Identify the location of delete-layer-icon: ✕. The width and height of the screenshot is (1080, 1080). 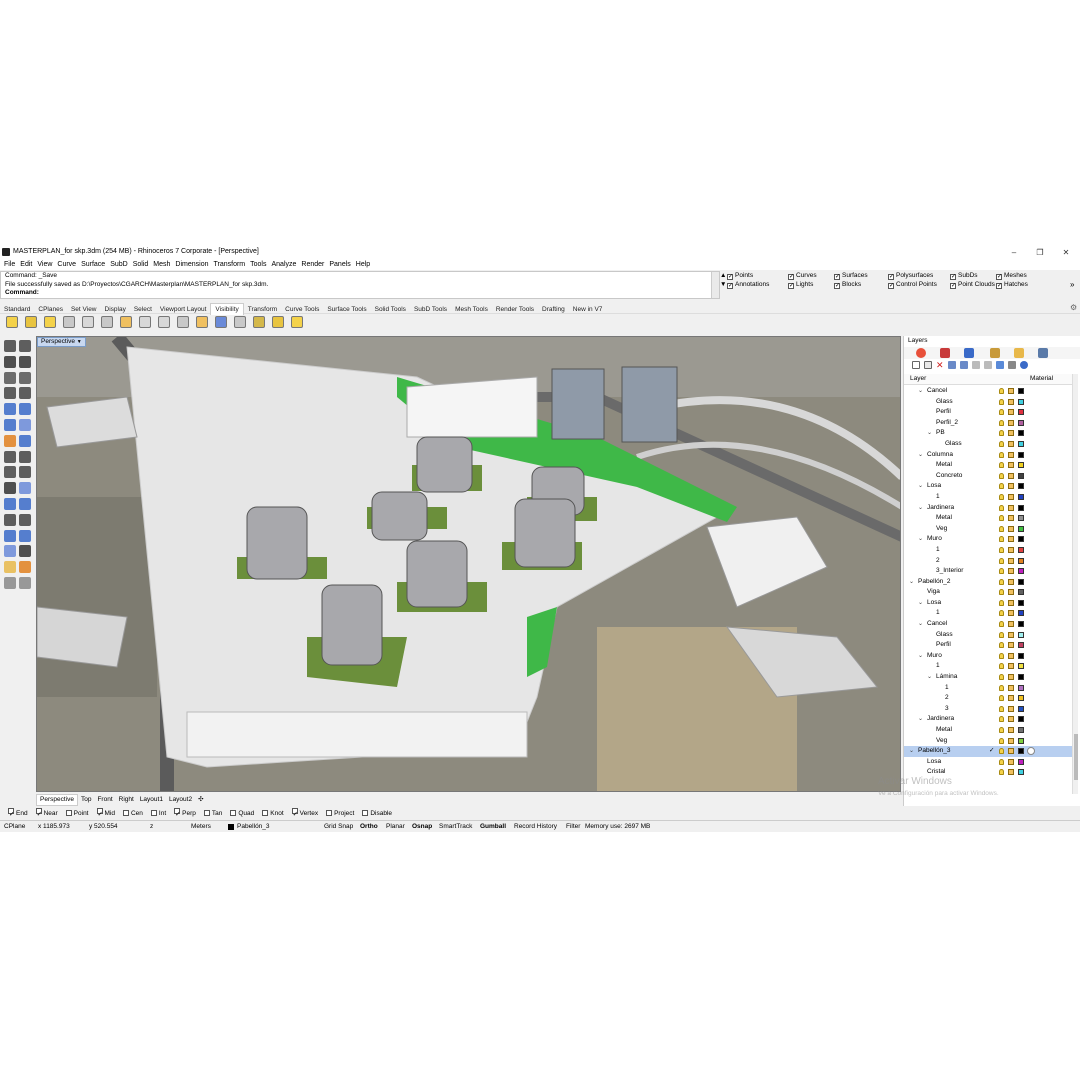
(940, 365).